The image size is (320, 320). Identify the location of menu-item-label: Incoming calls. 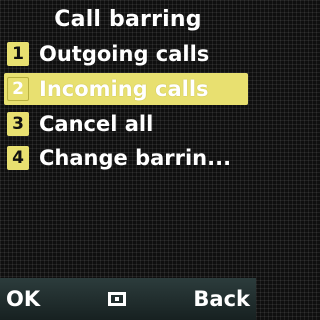
(124, 89).